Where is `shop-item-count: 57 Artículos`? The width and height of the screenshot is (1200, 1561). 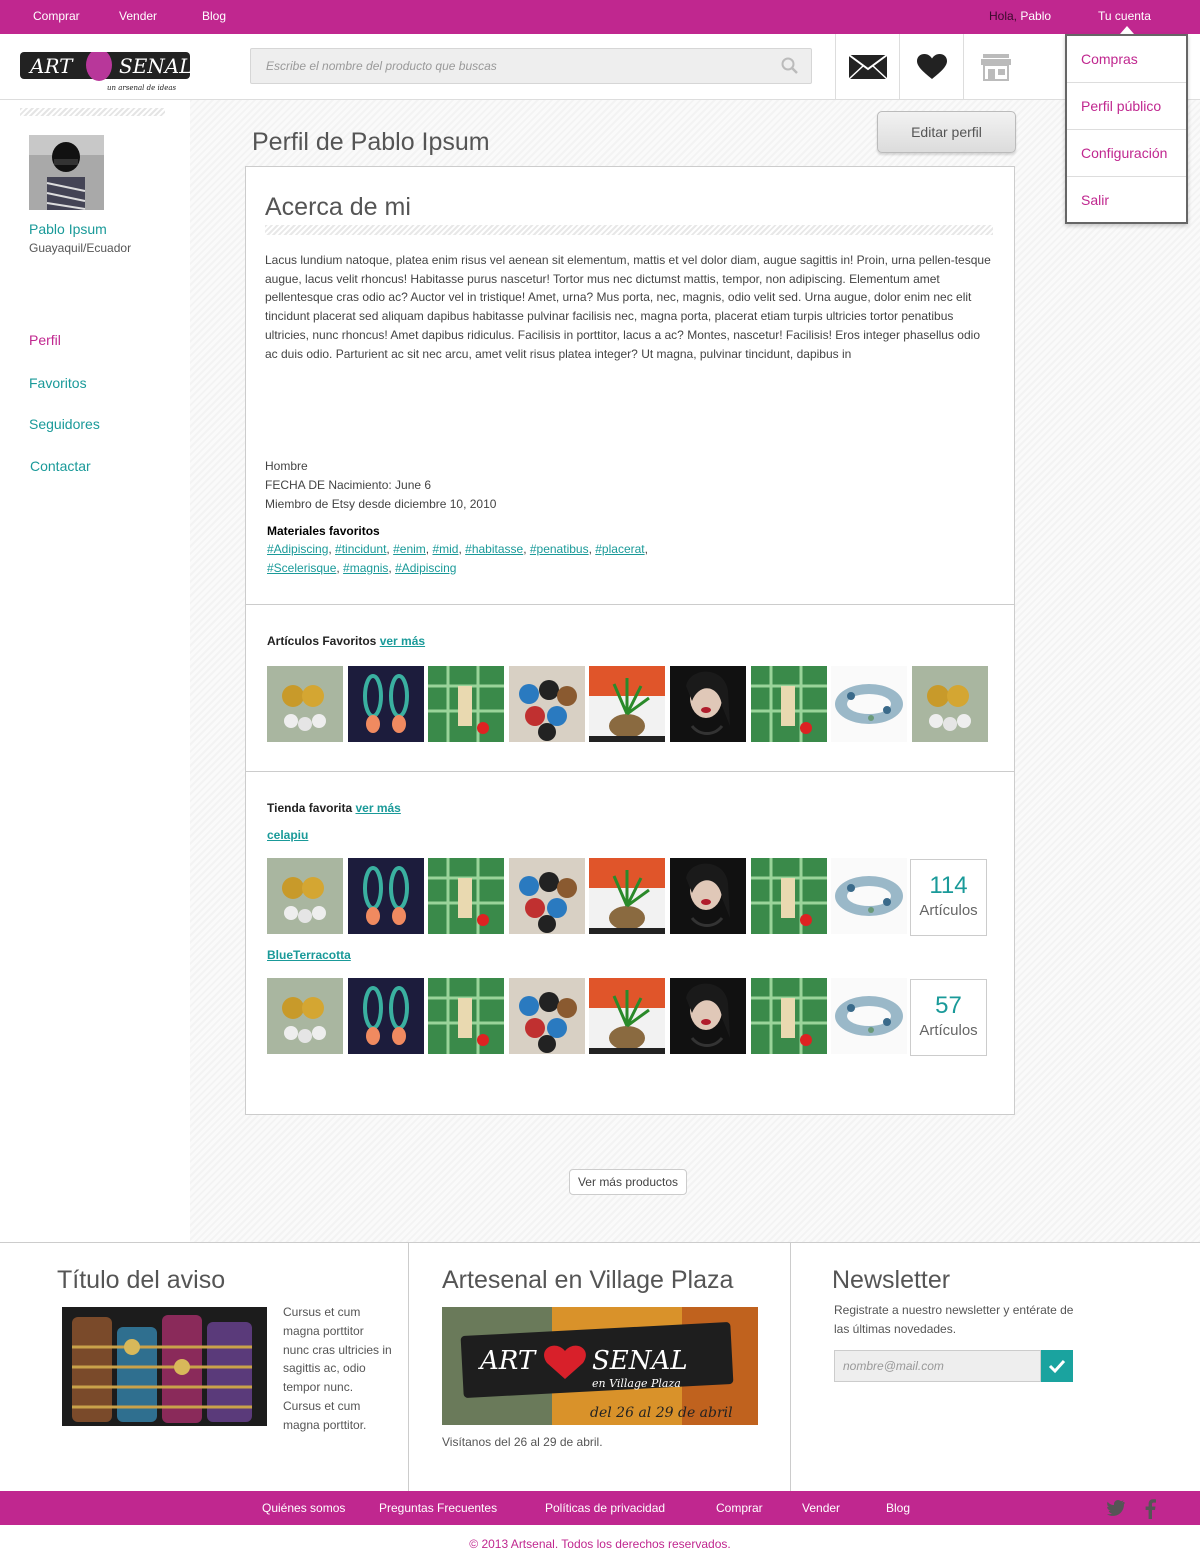
shop-item-count: 57 Artículos is located at coordinates (948, 1017).